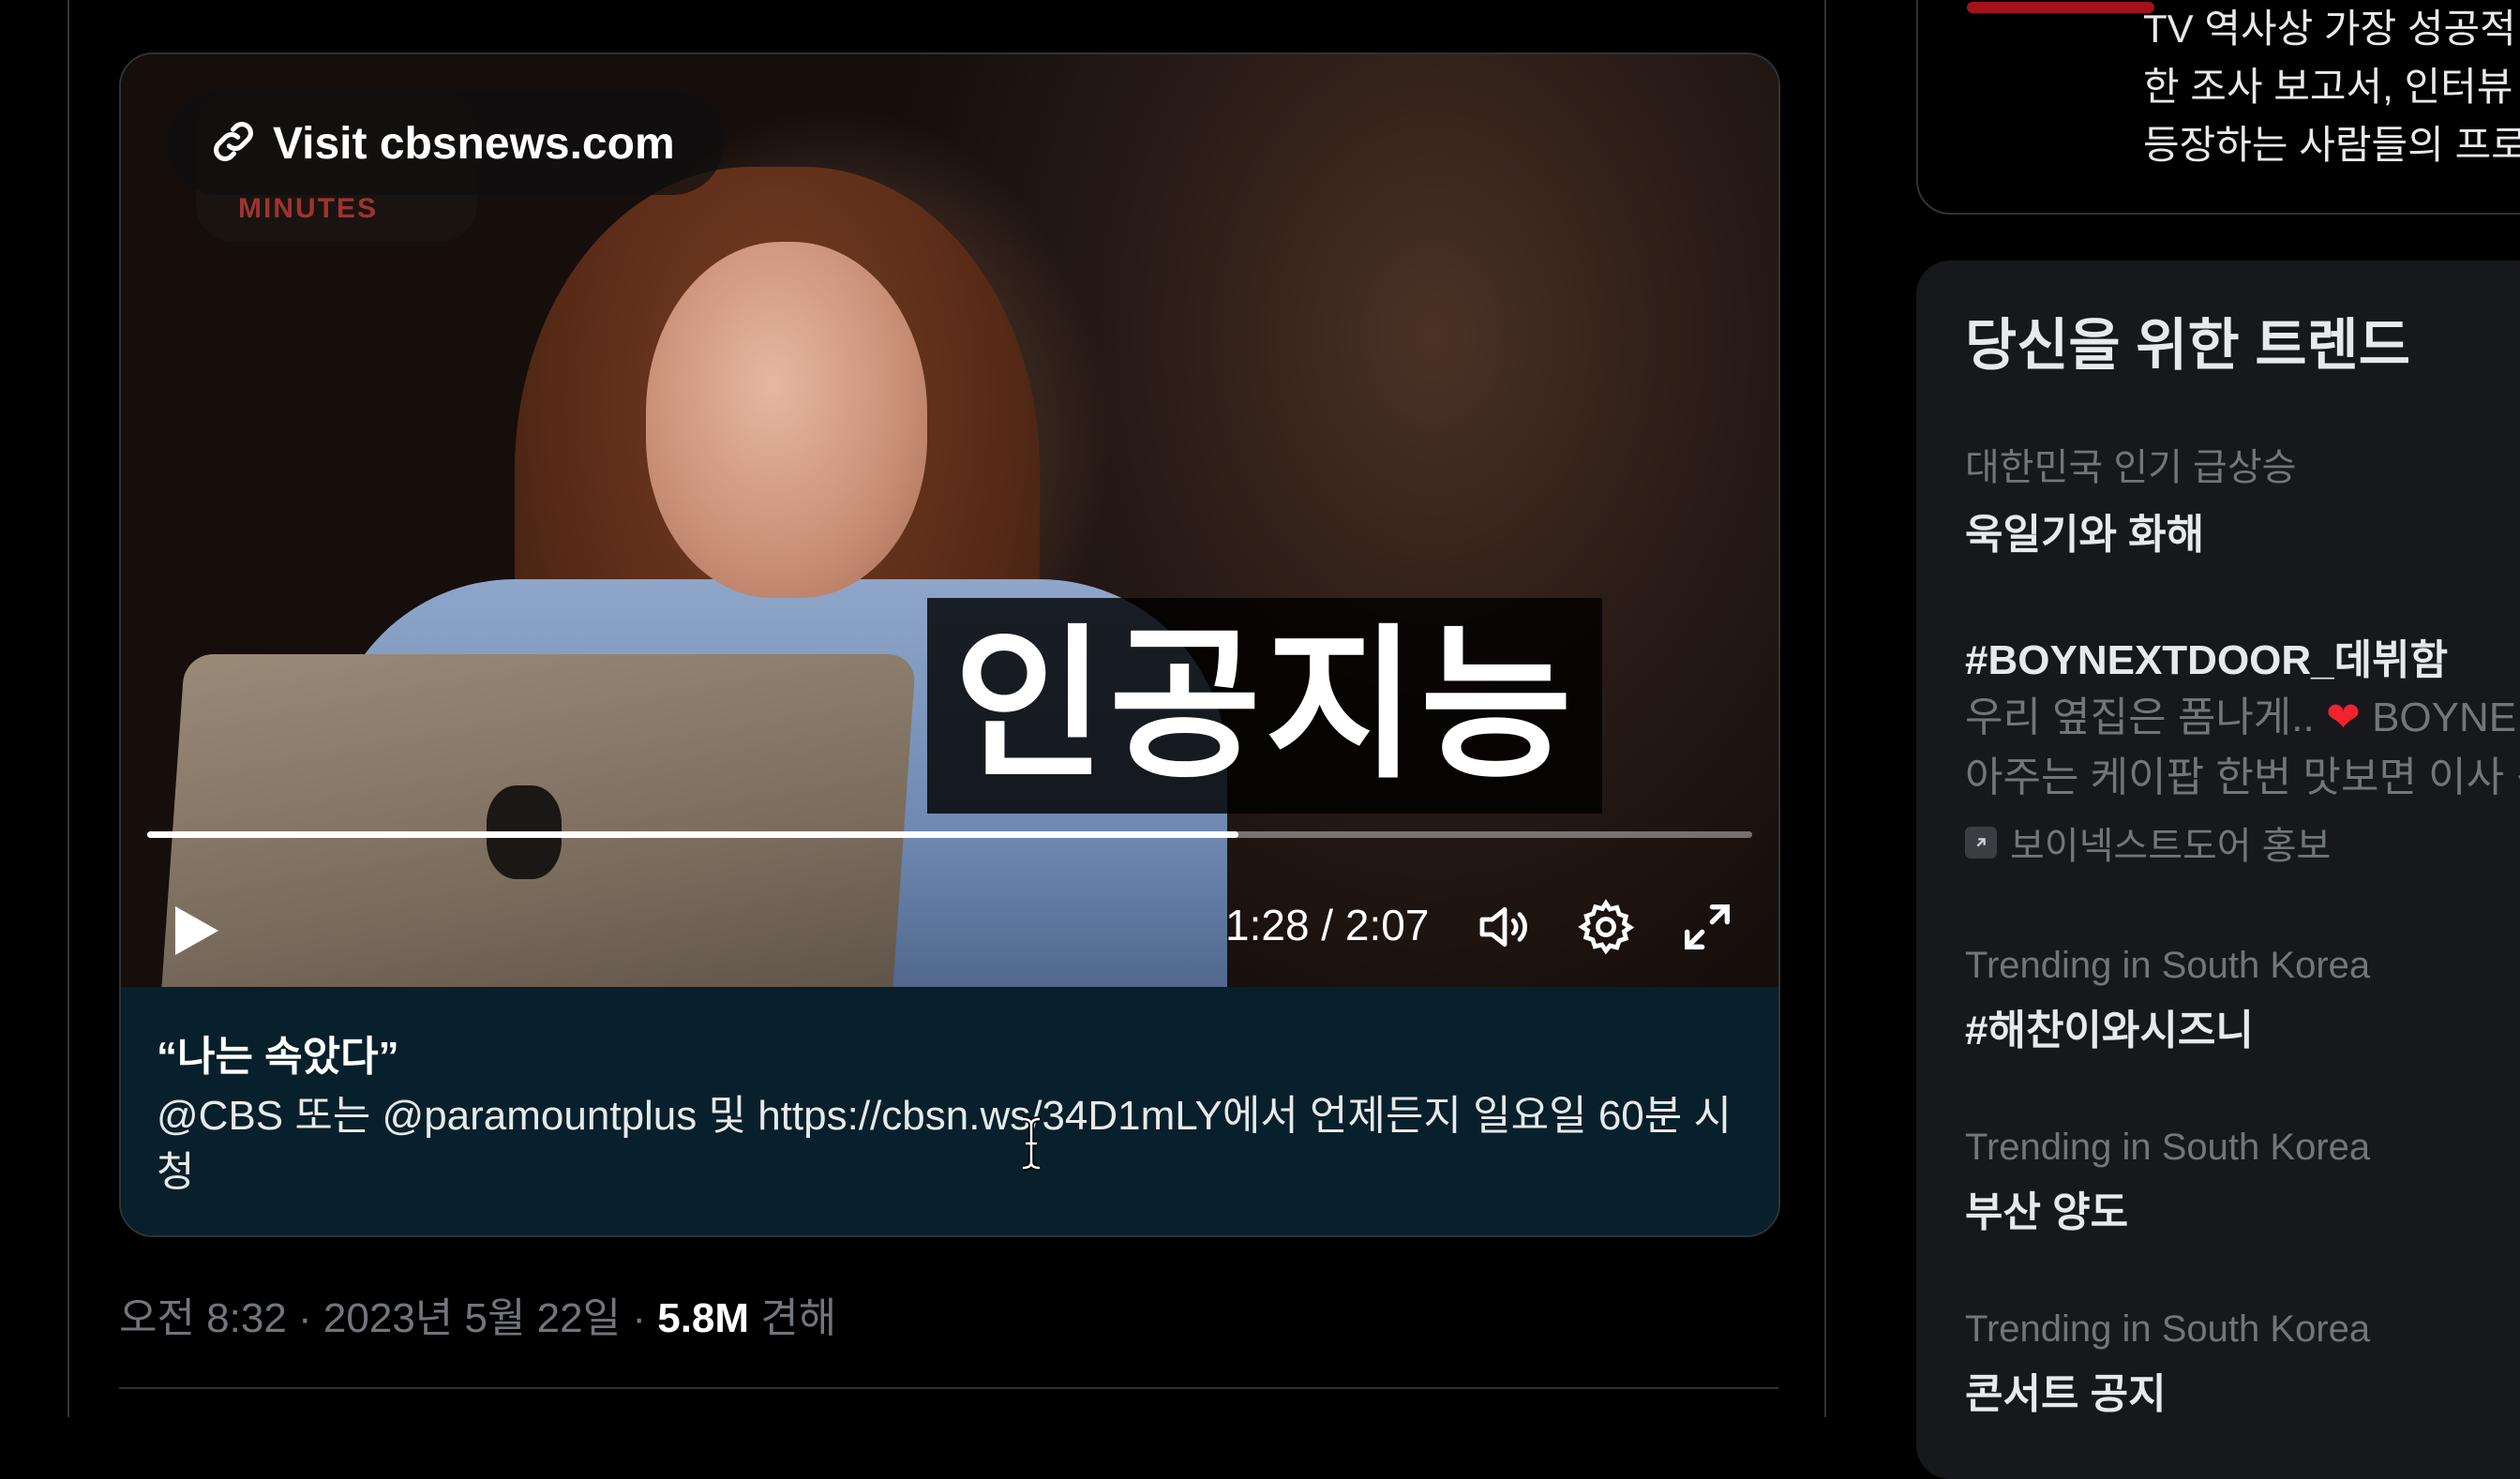 The width and height of the screenshot is (2520, 1479). I want to click on trend-item: 대한민국 인기 급상승 욱일기와 화해, so click(2242, 498).